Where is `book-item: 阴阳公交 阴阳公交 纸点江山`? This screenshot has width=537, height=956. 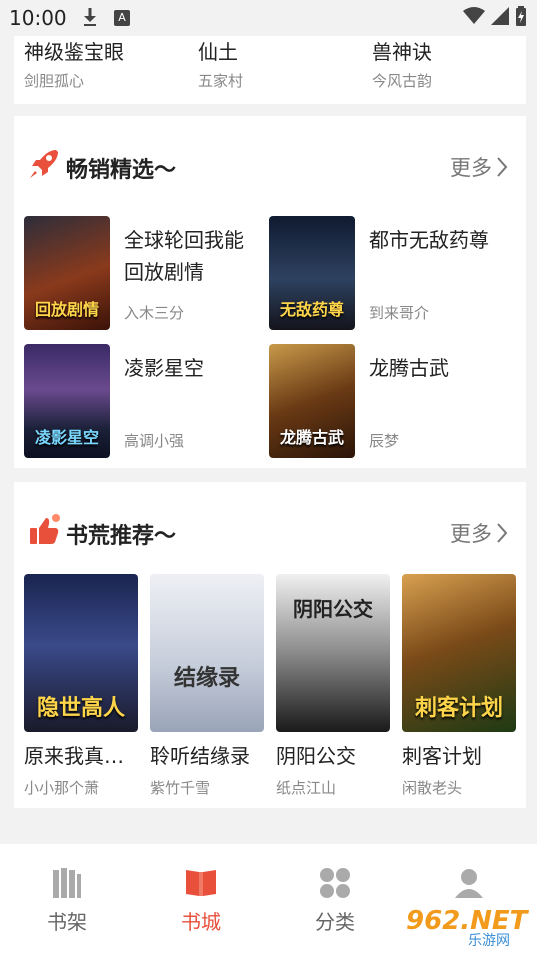
book-item: 阴阳公交 阴阳公交 纸点江山 is located at coordinates (333, 686).